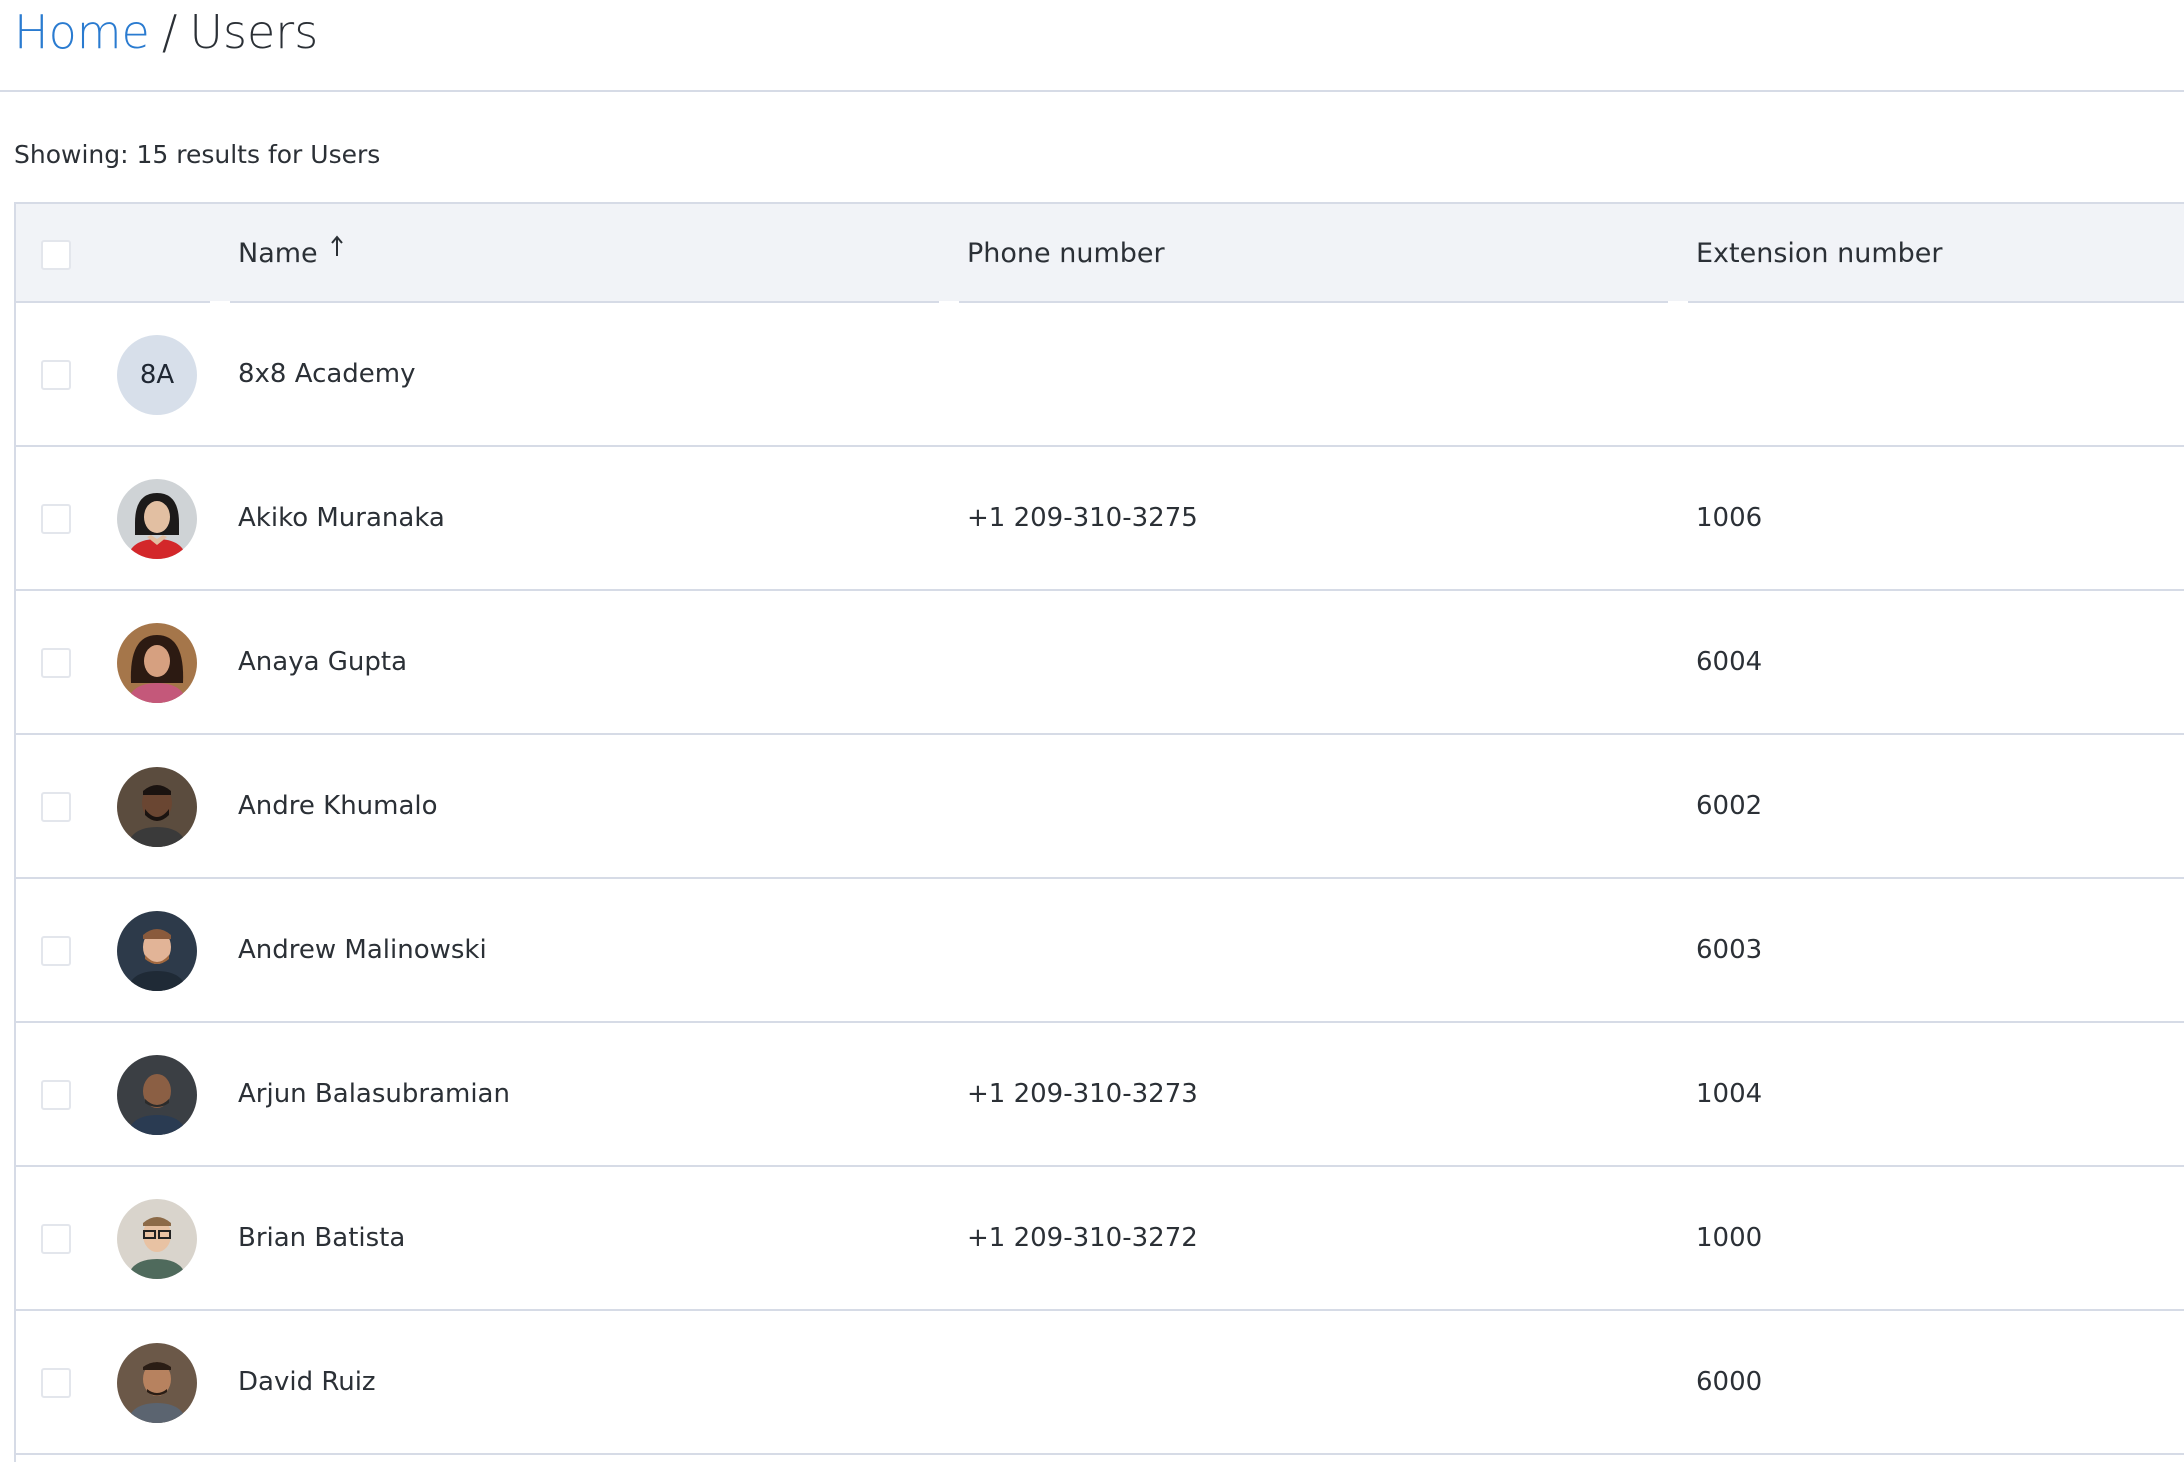 Image resolution: width=2184 pixels, height=1462 pixels. I want to click on user-phone: +1 209-310-3273, so click(1082, 1094).